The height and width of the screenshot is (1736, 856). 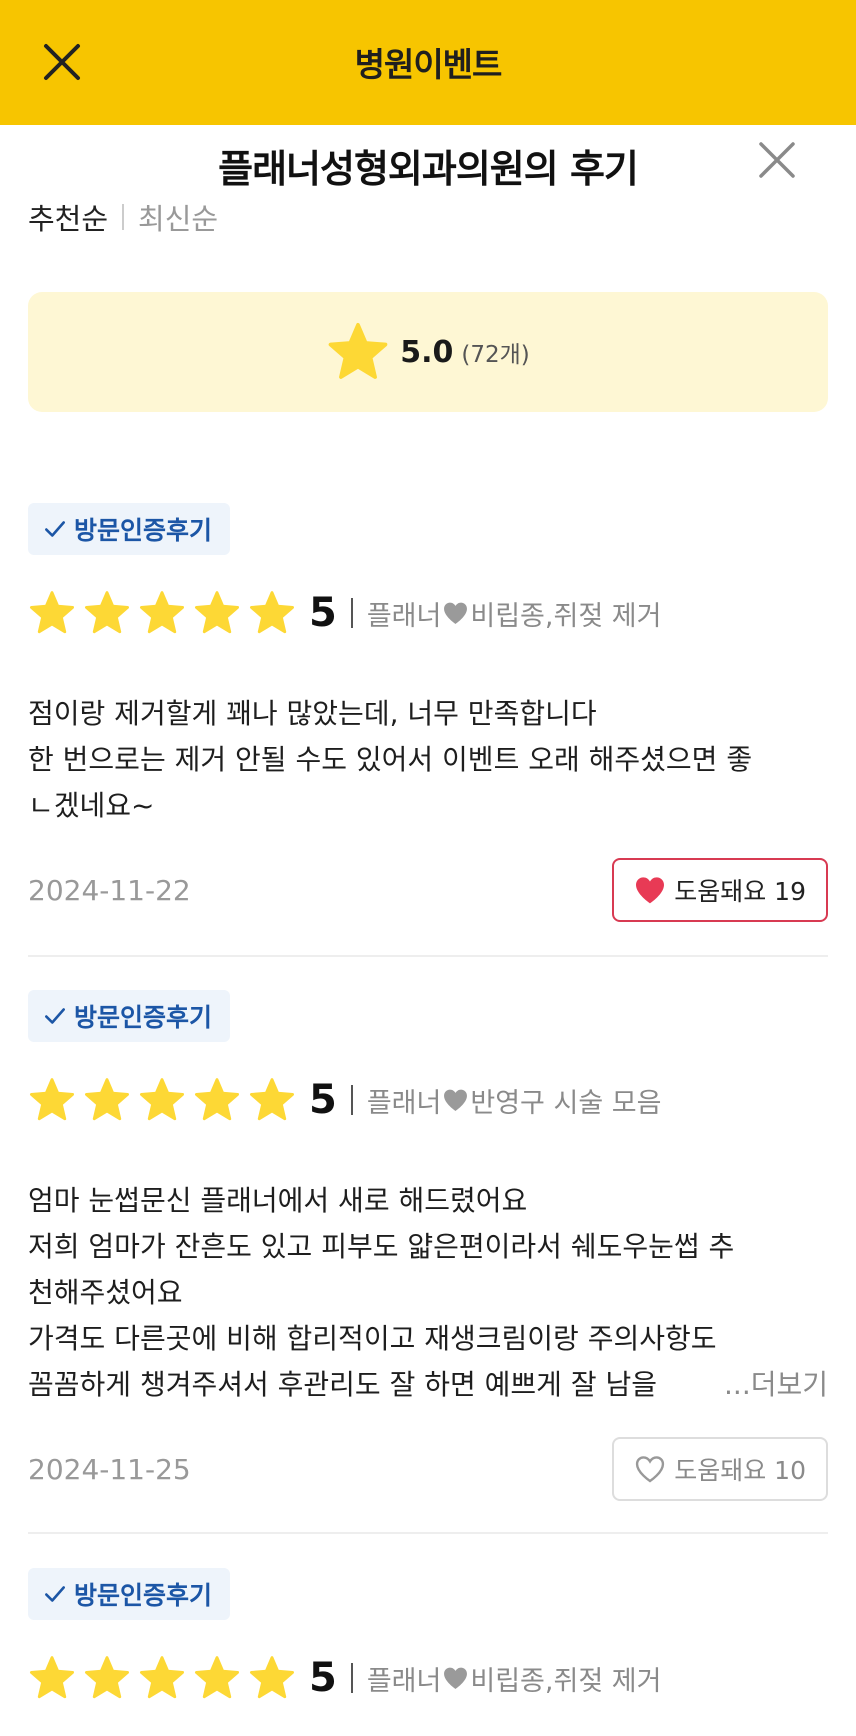 I want to click on rating-summary: 5.0 (72개), so click(x=428, y=352).